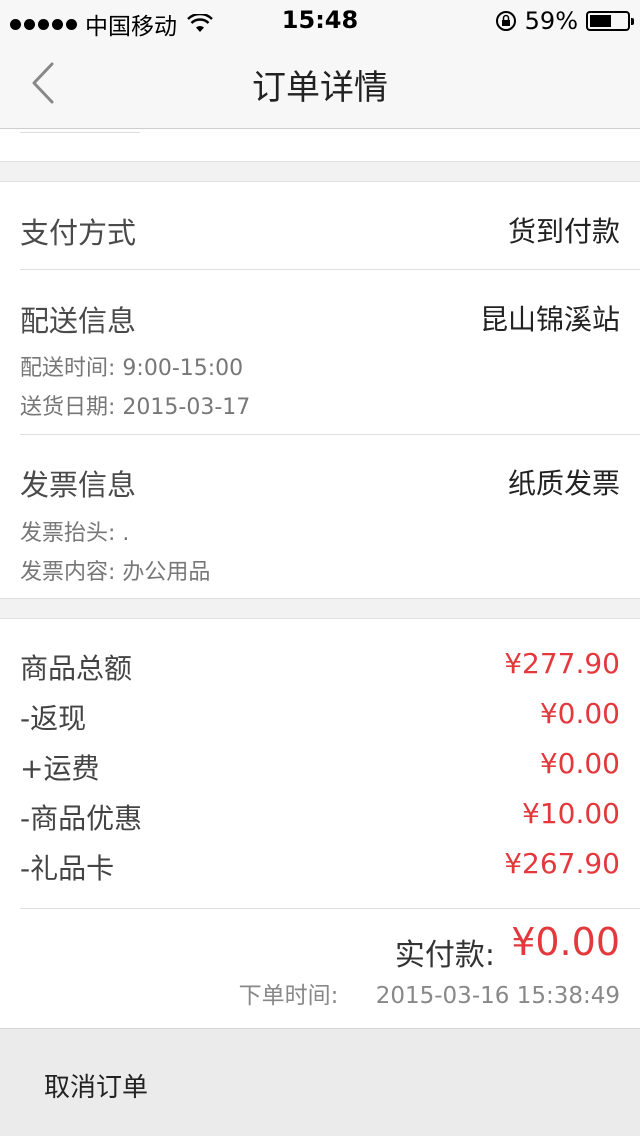 The width and height of the screenshot is (640, 1136). What do you see at coordinates (565, 942) in the screenshot?
I see `paid-amount-value: ¥0.00` at bounding box center [565, 942].